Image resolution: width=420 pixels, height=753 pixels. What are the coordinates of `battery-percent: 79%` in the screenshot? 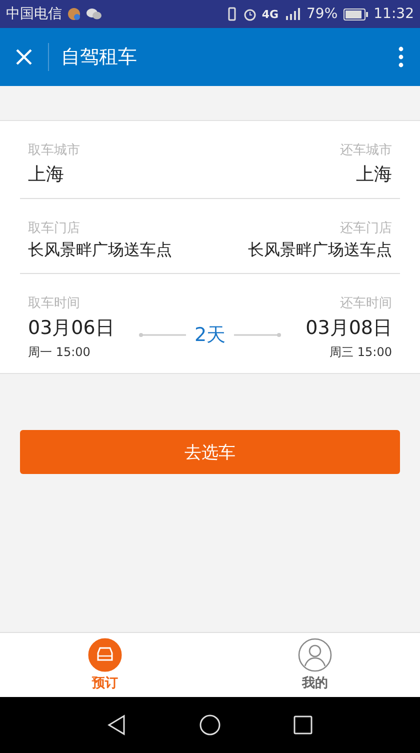 It's located at (322, 14).